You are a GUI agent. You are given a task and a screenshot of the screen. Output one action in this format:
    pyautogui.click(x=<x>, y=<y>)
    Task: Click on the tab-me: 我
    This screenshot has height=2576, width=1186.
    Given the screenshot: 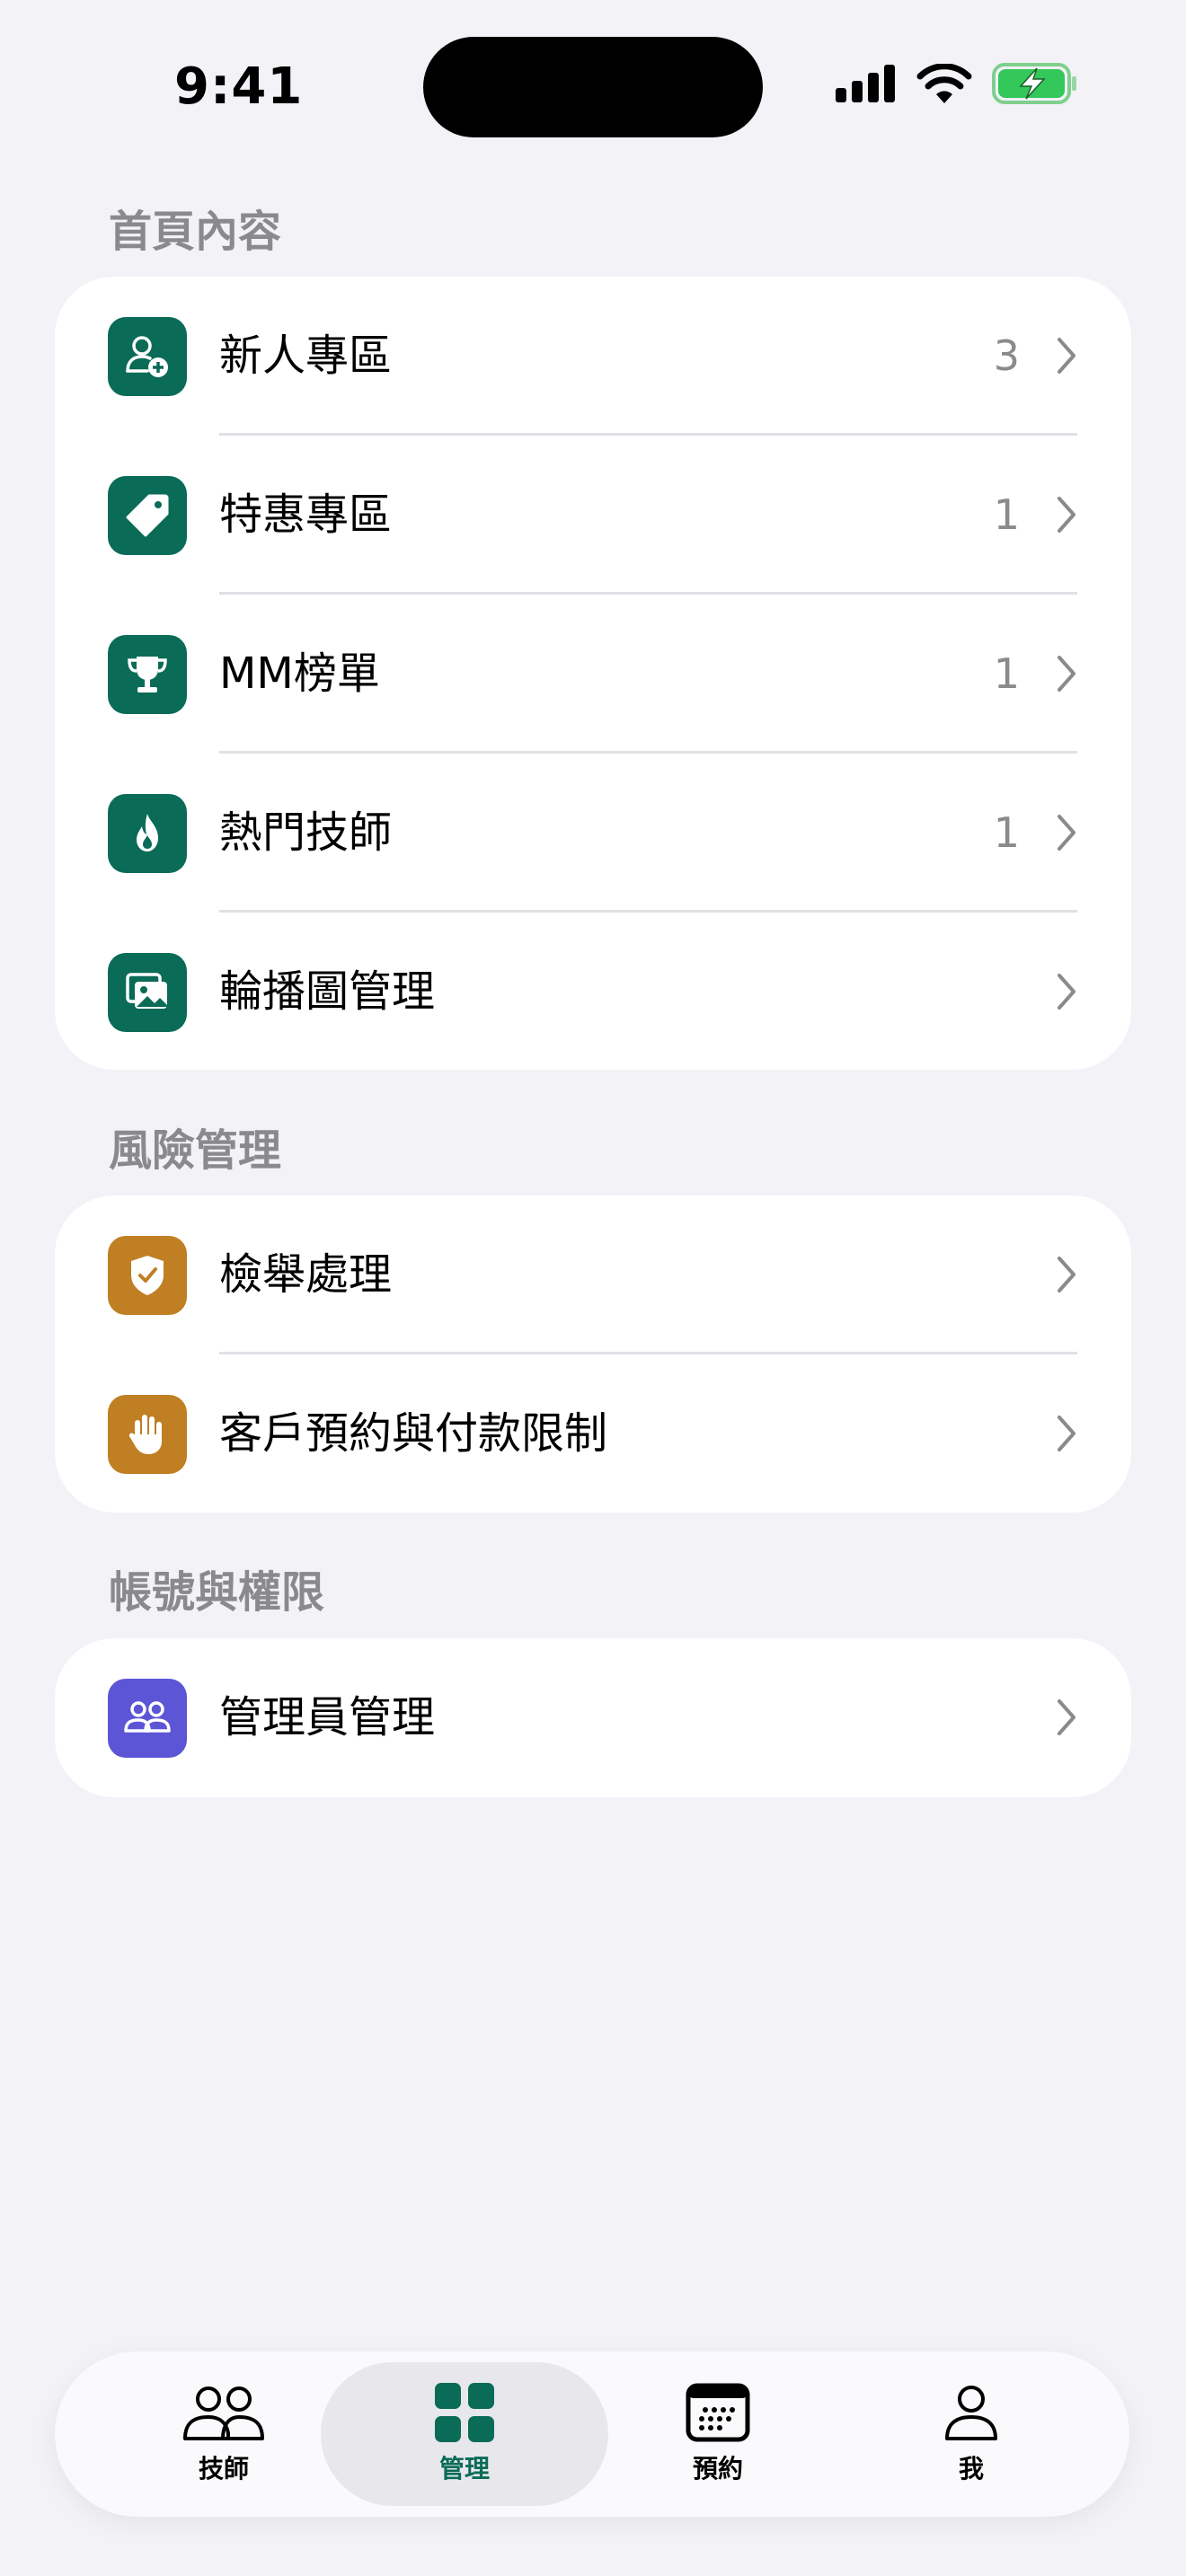 What is the action you would take?
    pyautogui.click(x=971, y=2434)
    